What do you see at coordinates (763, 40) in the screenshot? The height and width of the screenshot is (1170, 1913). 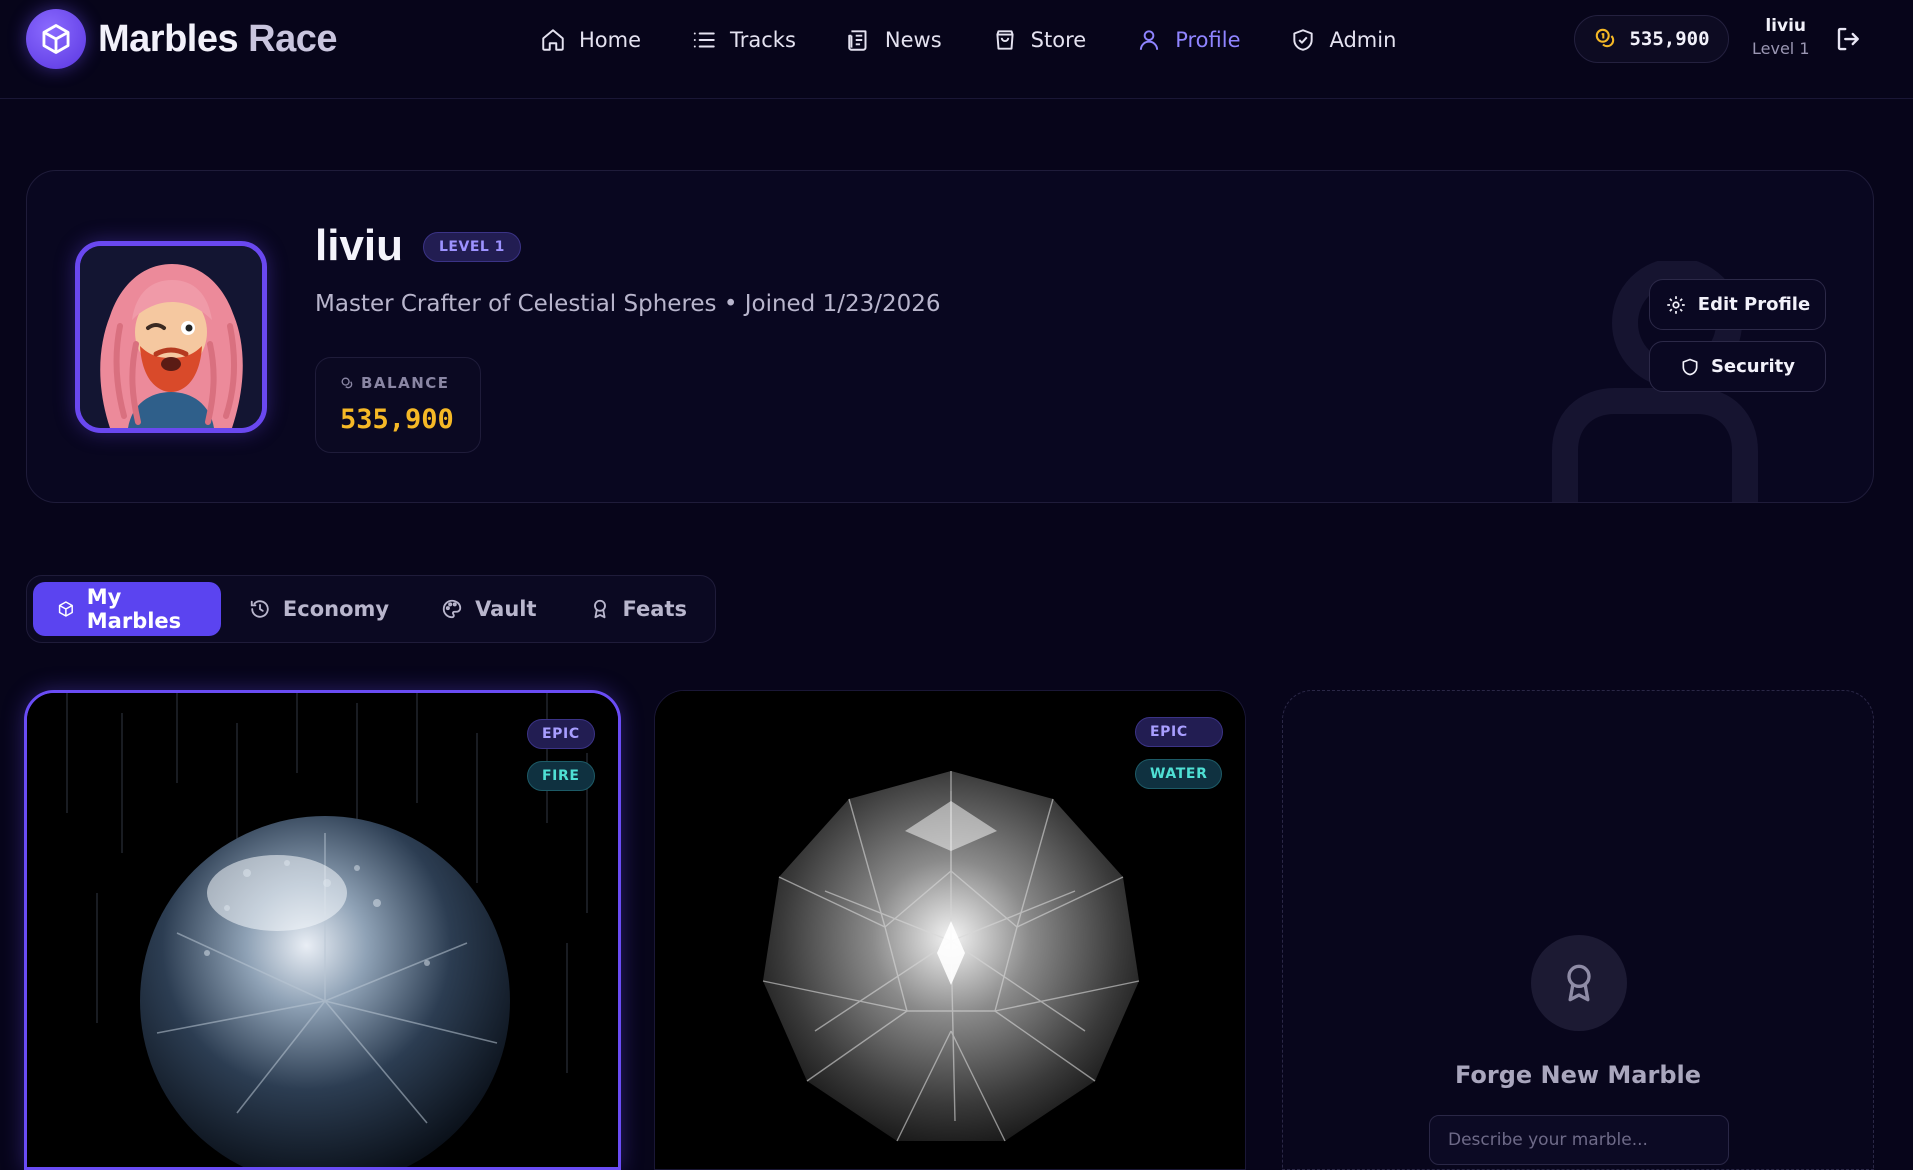 I see `nav-tracks-label: Tracks` at bounding box center [763, 40].